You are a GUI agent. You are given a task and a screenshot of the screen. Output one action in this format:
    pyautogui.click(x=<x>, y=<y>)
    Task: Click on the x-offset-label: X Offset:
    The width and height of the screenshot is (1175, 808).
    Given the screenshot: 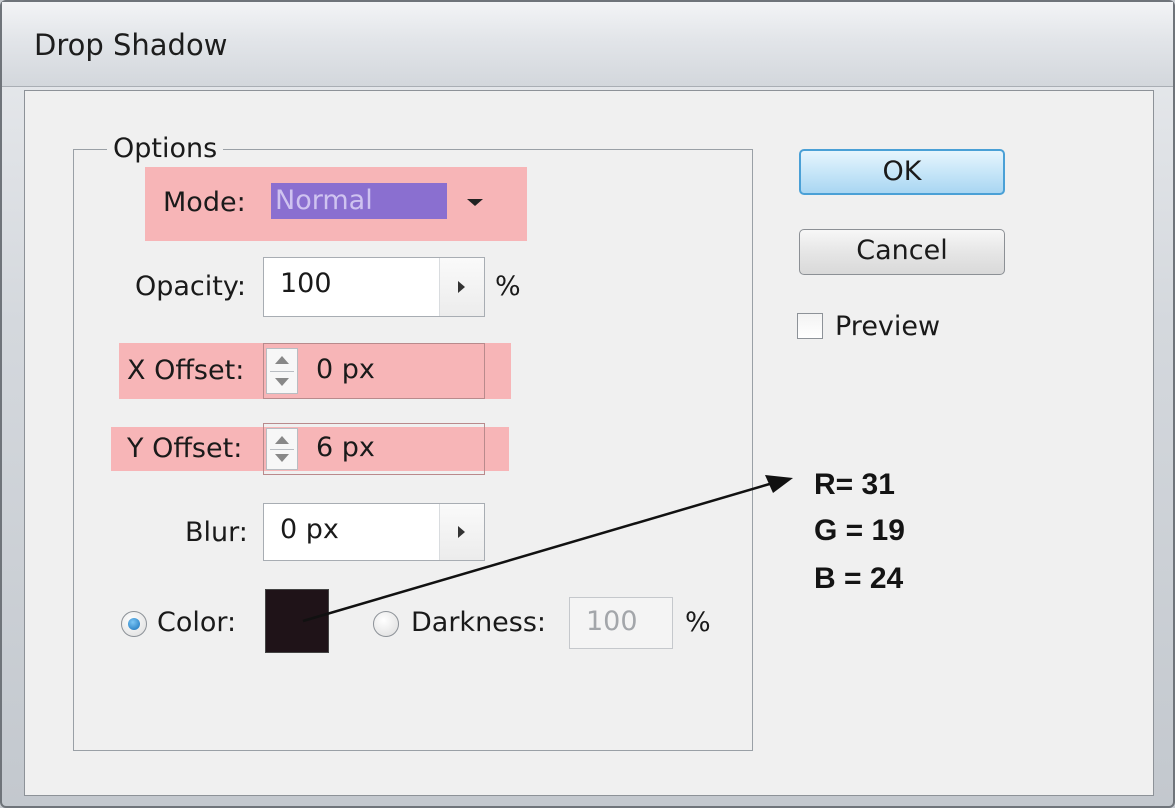 What is the action you would take?
    pyautogui.click(x=186, y=370)
    